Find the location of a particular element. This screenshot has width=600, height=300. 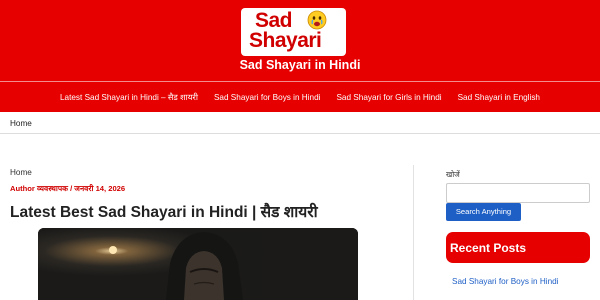

site-tagline: Sad Shayari in Hindi is located at coordinates (300, 65).